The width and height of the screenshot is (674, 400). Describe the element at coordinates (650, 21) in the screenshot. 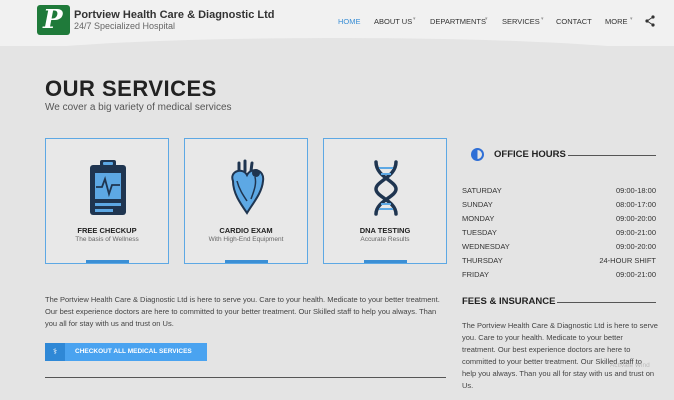

I see `share-icon` at that location.